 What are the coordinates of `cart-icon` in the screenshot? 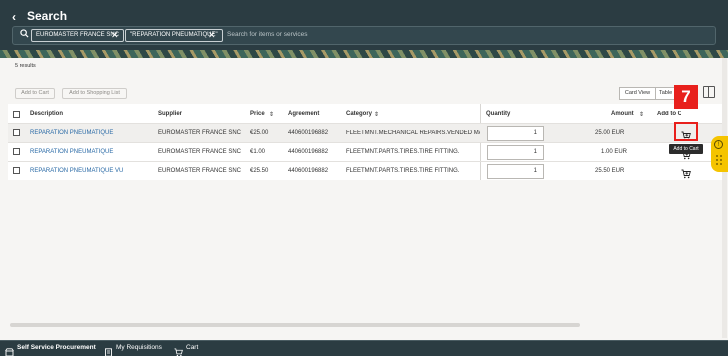 It's located at (178, 350).